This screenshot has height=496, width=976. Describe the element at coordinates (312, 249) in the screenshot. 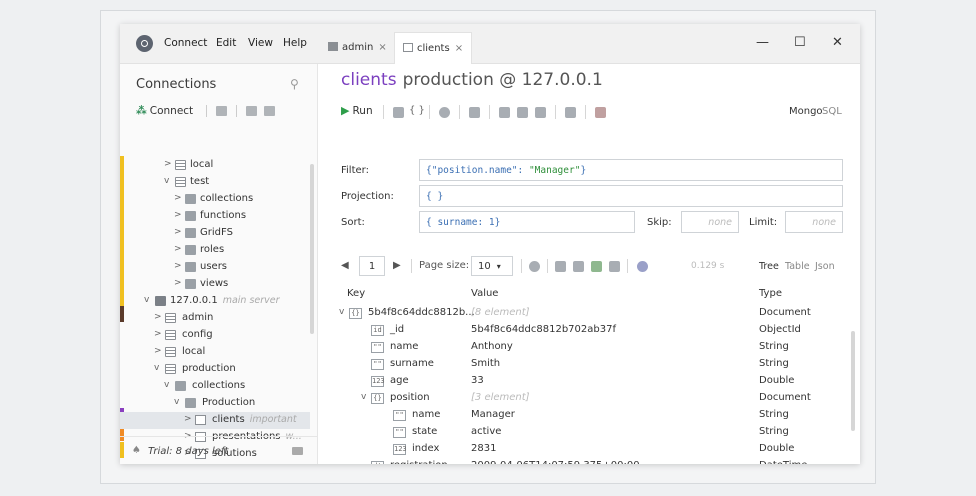

I see `sidebar-scrollbar` at that location.